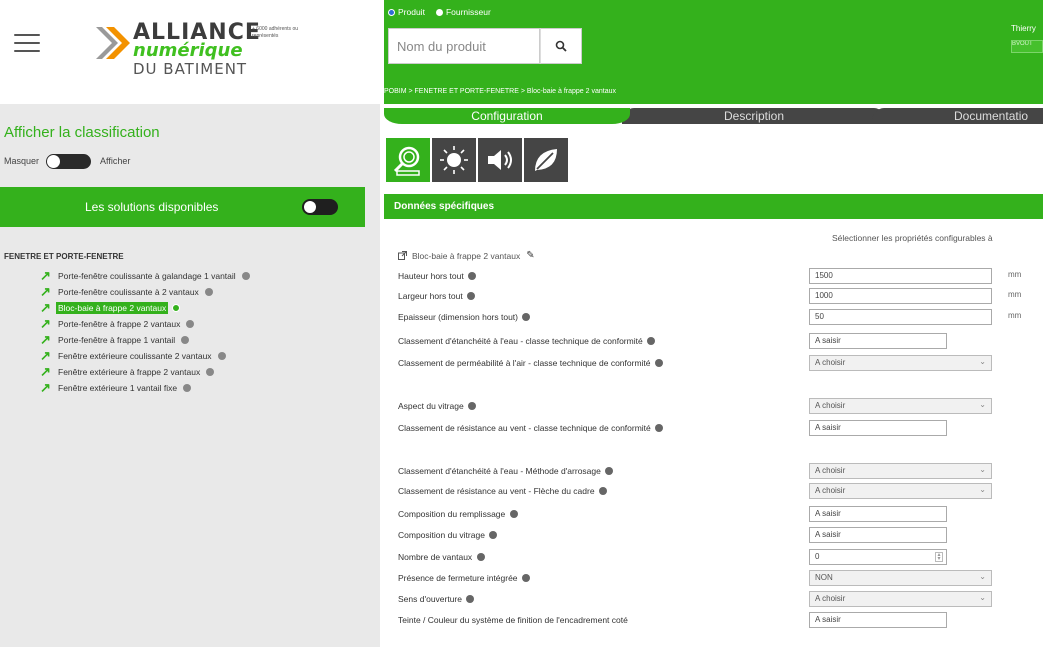 Image resolution: width=1043 pixels, height=647 pixels. Describe the element at coordinates (900, 276) in the screenshot. I see `property-input: 1500` at that location.